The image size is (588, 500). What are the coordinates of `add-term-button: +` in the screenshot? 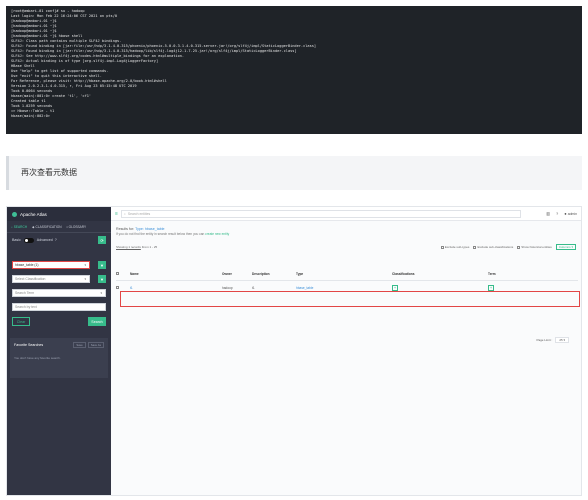 It's located at (491, 287).